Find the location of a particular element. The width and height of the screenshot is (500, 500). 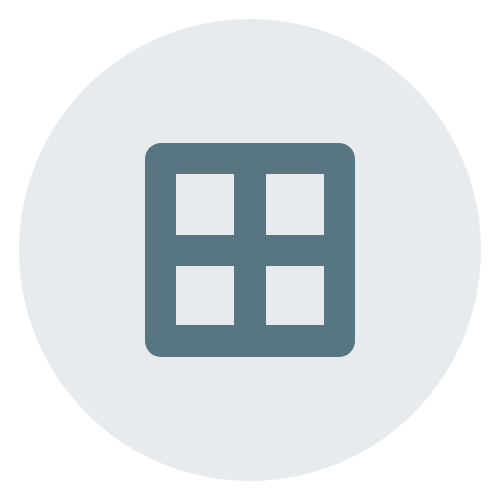

grid-cell-top-right is located at coordinates (295, 204).